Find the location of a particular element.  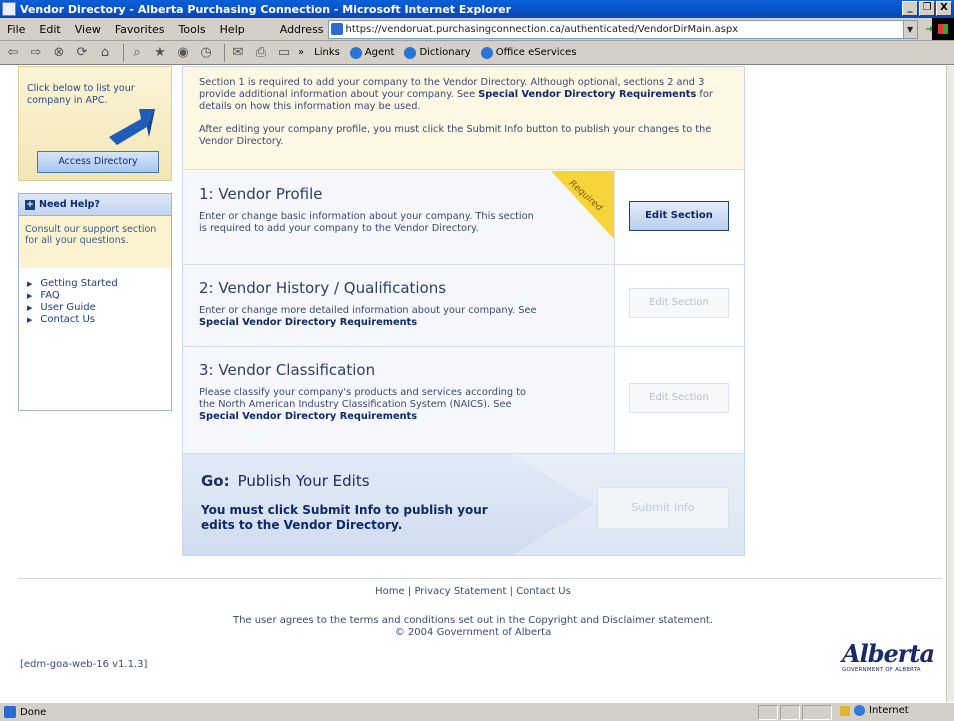

back-icon: ⇦ is located at coordinates (13, 53).